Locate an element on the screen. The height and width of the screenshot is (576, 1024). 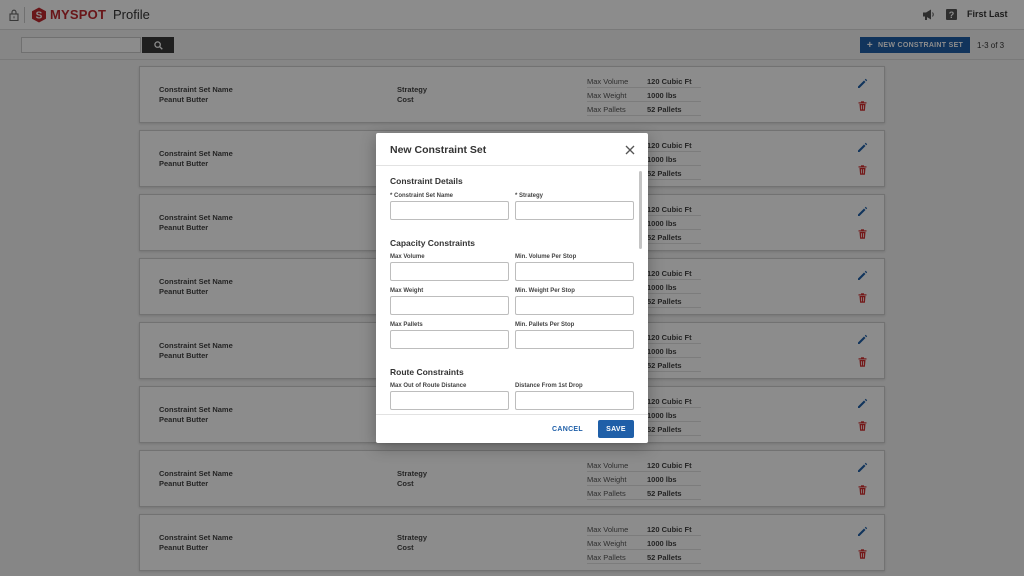
strategy-label: * Strategy is located at coordinates (529, 196).